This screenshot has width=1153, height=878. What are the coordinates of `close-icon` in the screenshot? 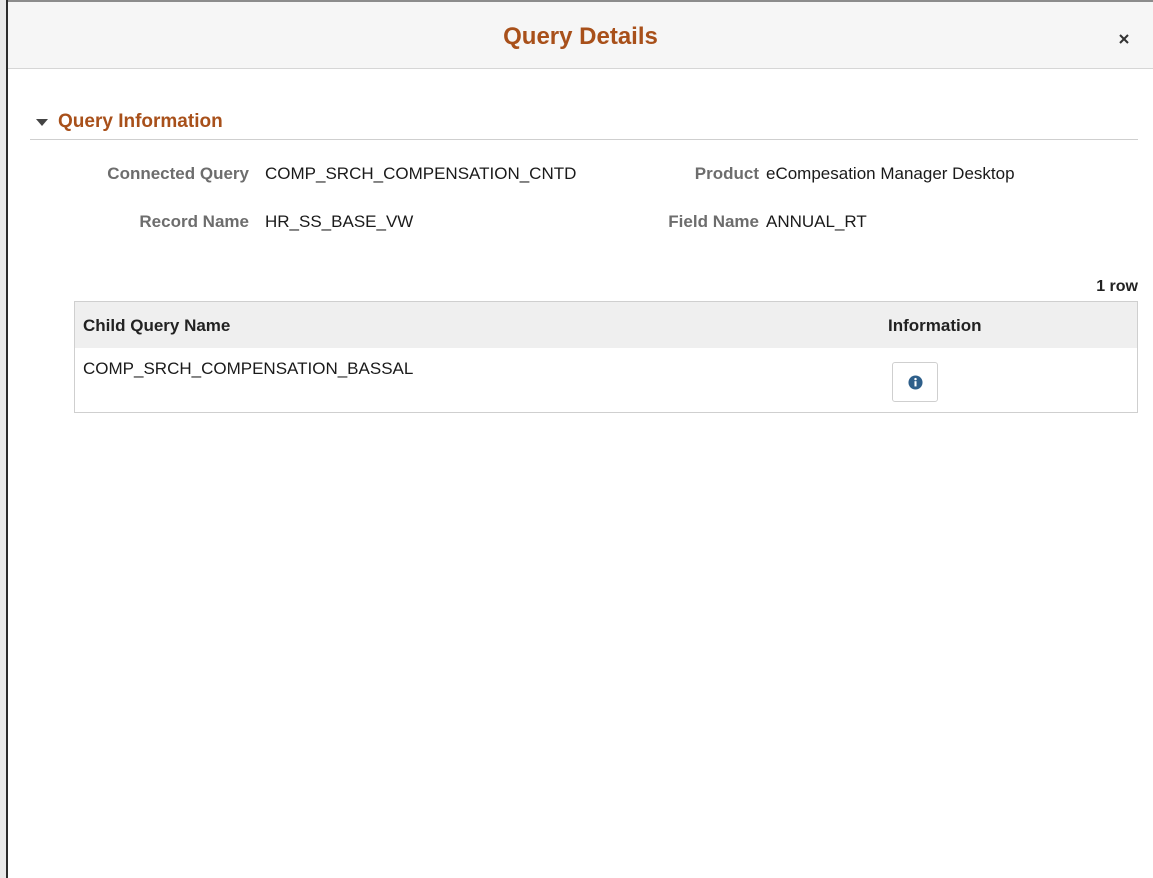 It's located at (1124, 39).